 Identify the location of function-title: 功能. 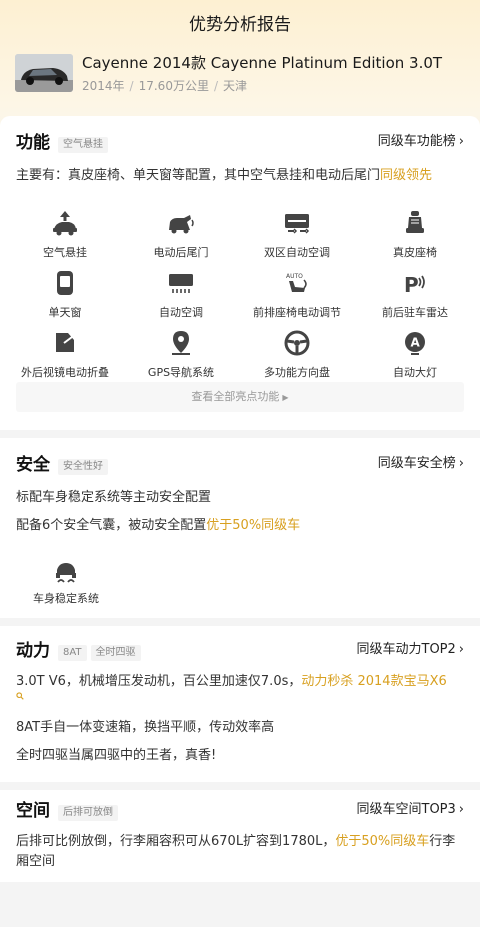
(33, 143).